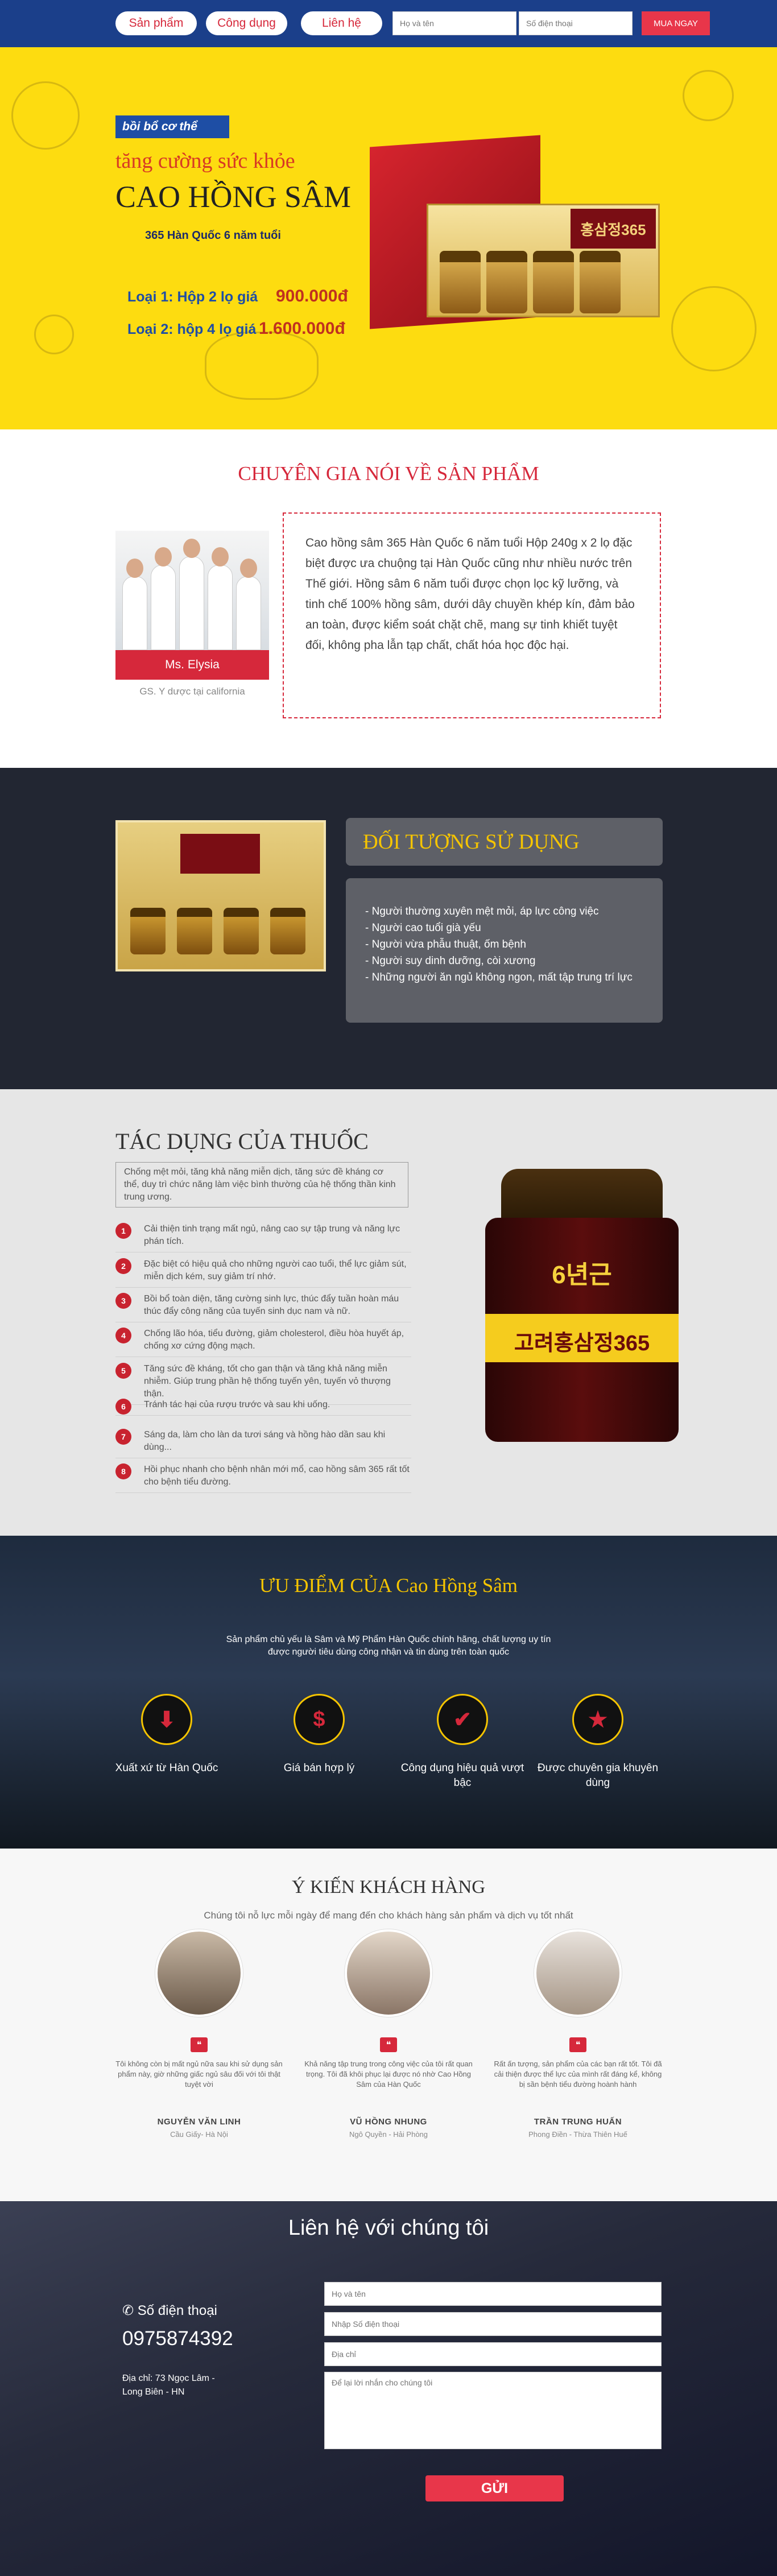 The height and width of the screenshot is (2576, 777). I want to click on effect-number: 3, so click(123, 1301).